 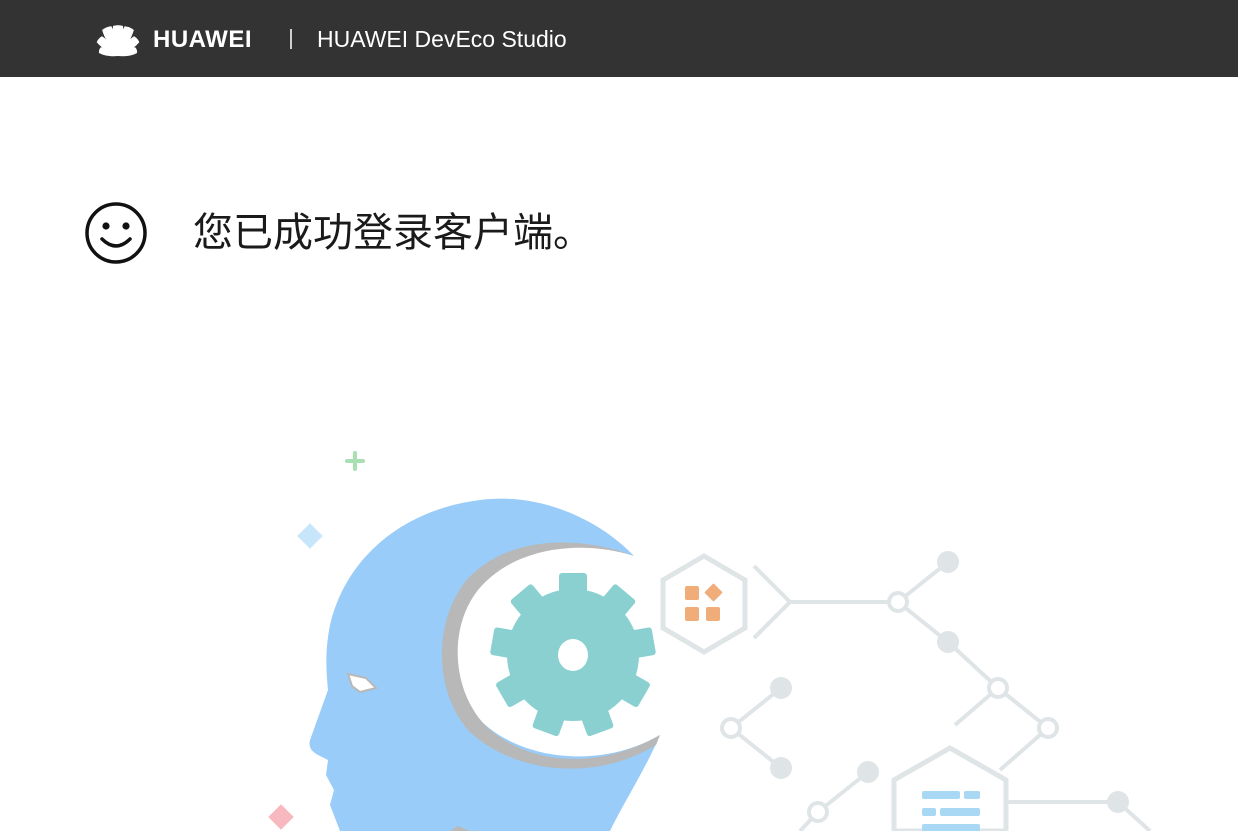 What do you see at coordinates (950, 788) in the screenshot?
I see `list-icon` at bounding box center [950, 788].